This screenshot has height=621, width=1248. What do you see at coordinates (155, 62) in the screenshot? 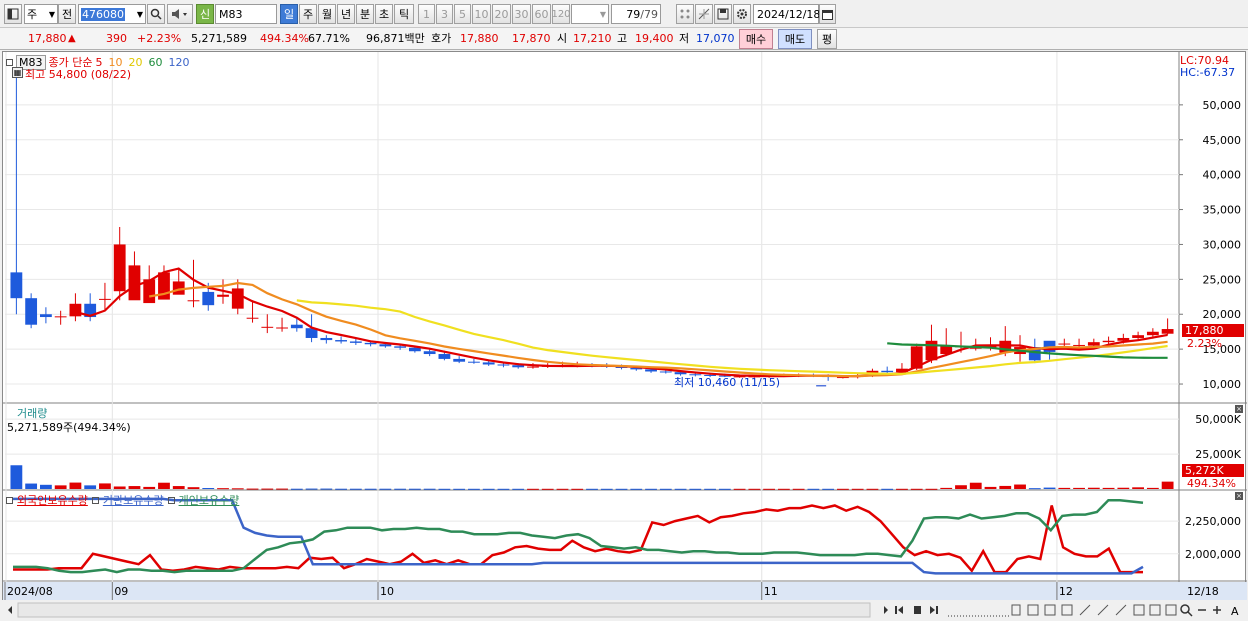
I see `legend-ma-60: 60` at bounding box center [155, 62].